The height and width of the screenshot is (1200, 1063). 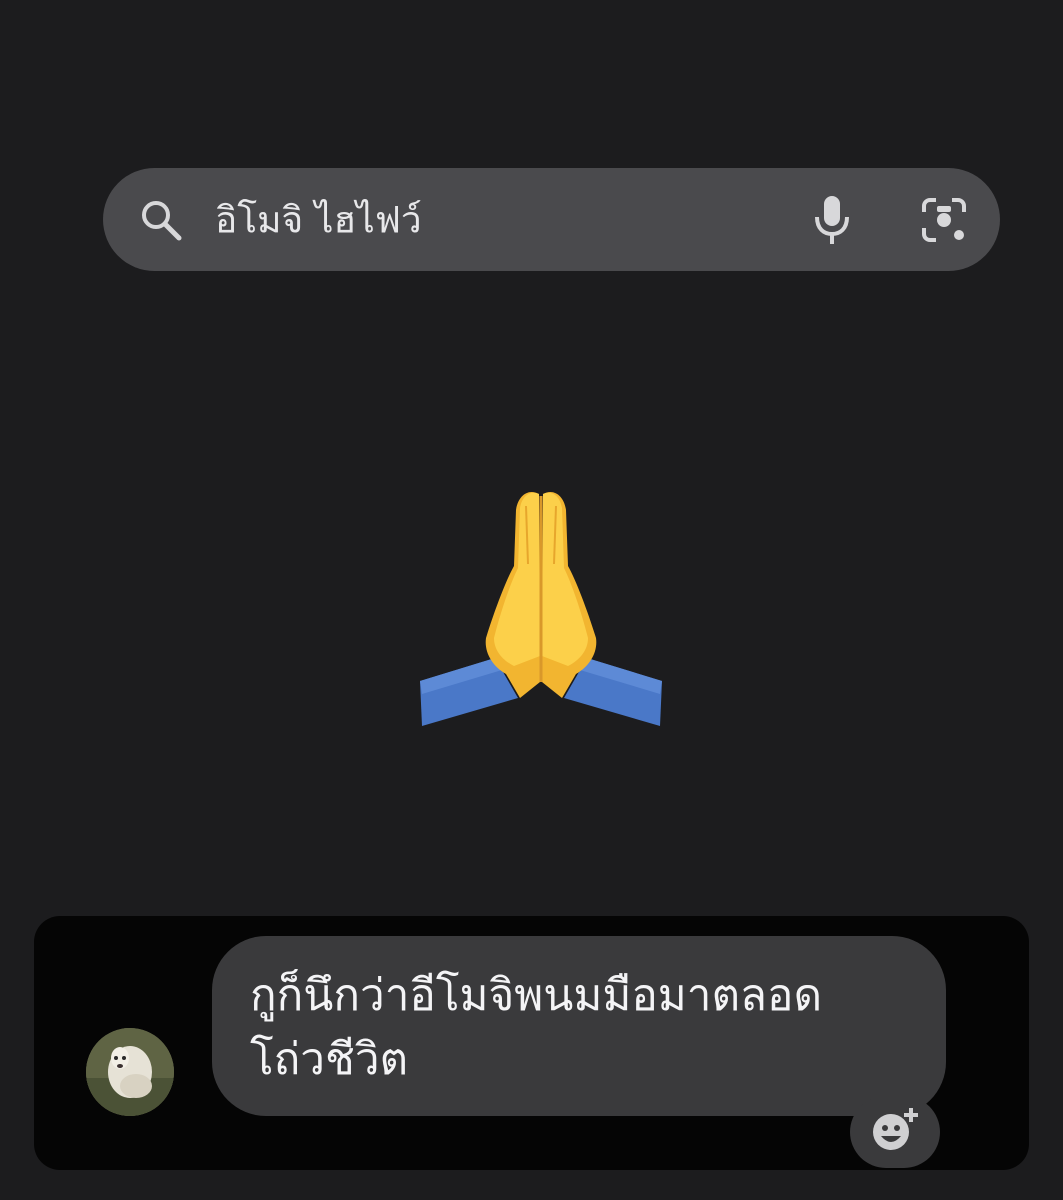 I want to click on folded-hands-icon, so click(x=541, y=607).